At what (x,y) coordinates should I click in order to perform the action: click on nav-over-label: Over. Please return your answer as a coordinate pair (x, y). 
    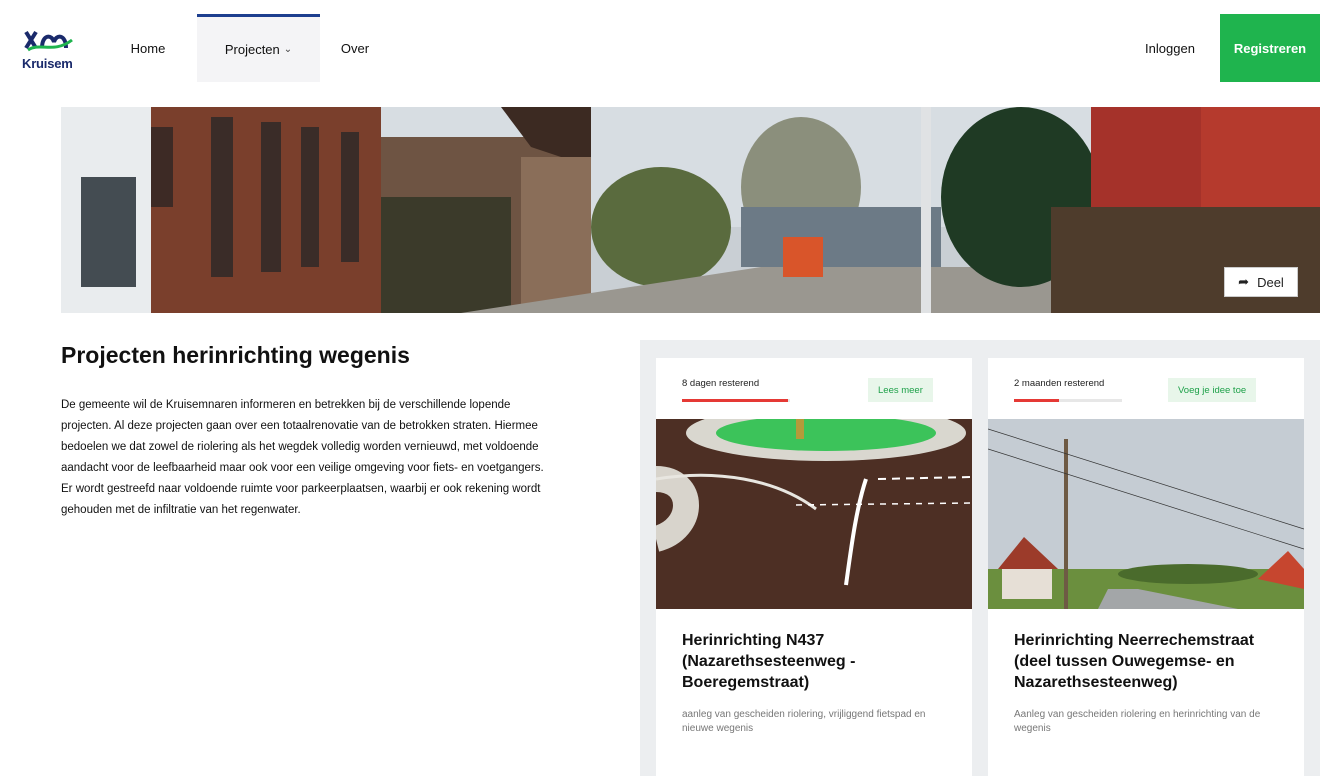
    Looking at the image, I should click on (355, 48).